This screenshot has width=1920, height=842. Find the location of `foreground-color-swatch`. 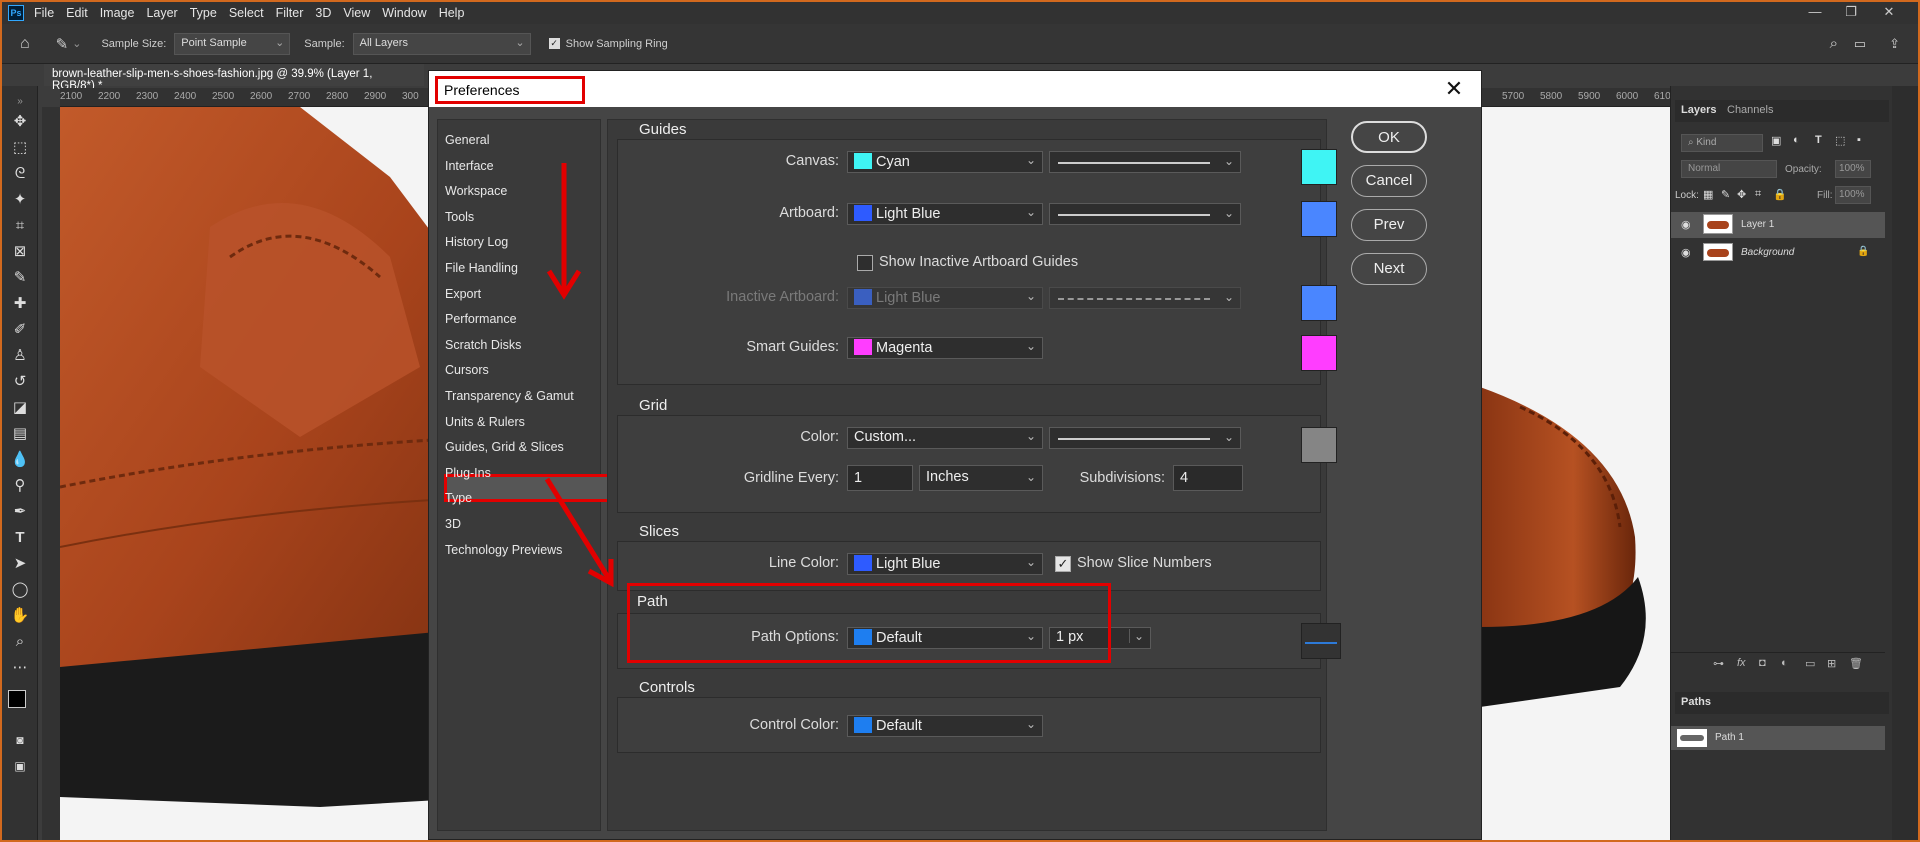

foreground-color-swatch is located at coordinates (17, 699).